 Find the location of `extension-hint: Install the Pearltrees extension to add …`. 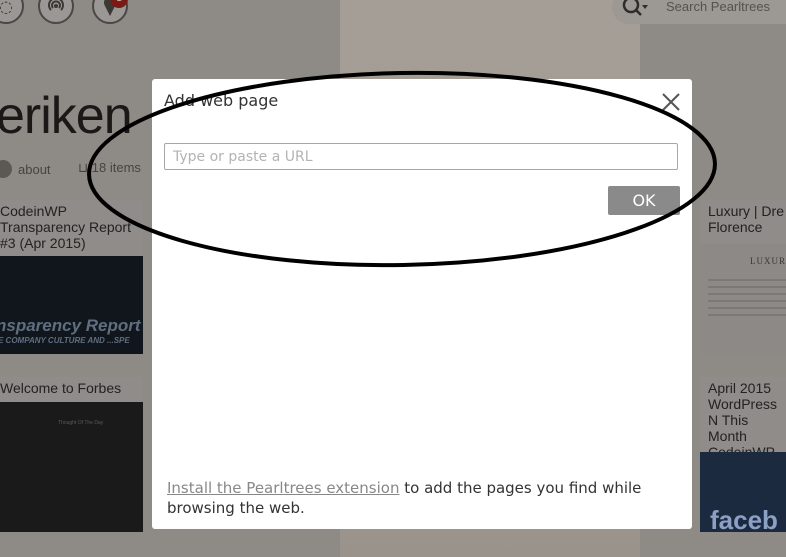

extension-hint: Install the Pearltrees extension to add … is located at coordinates (417, 498).